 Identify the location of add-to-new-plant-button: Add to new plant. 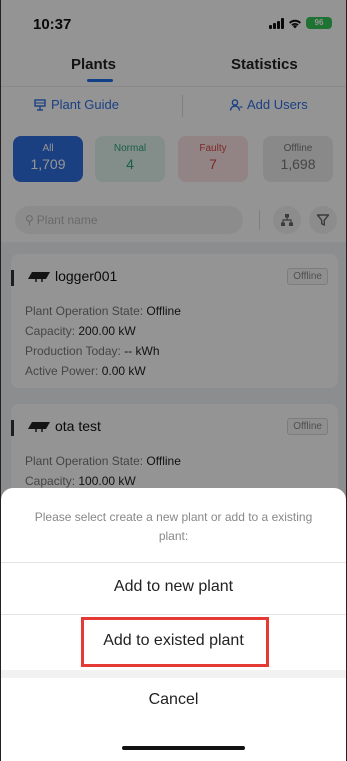
(173, 587).